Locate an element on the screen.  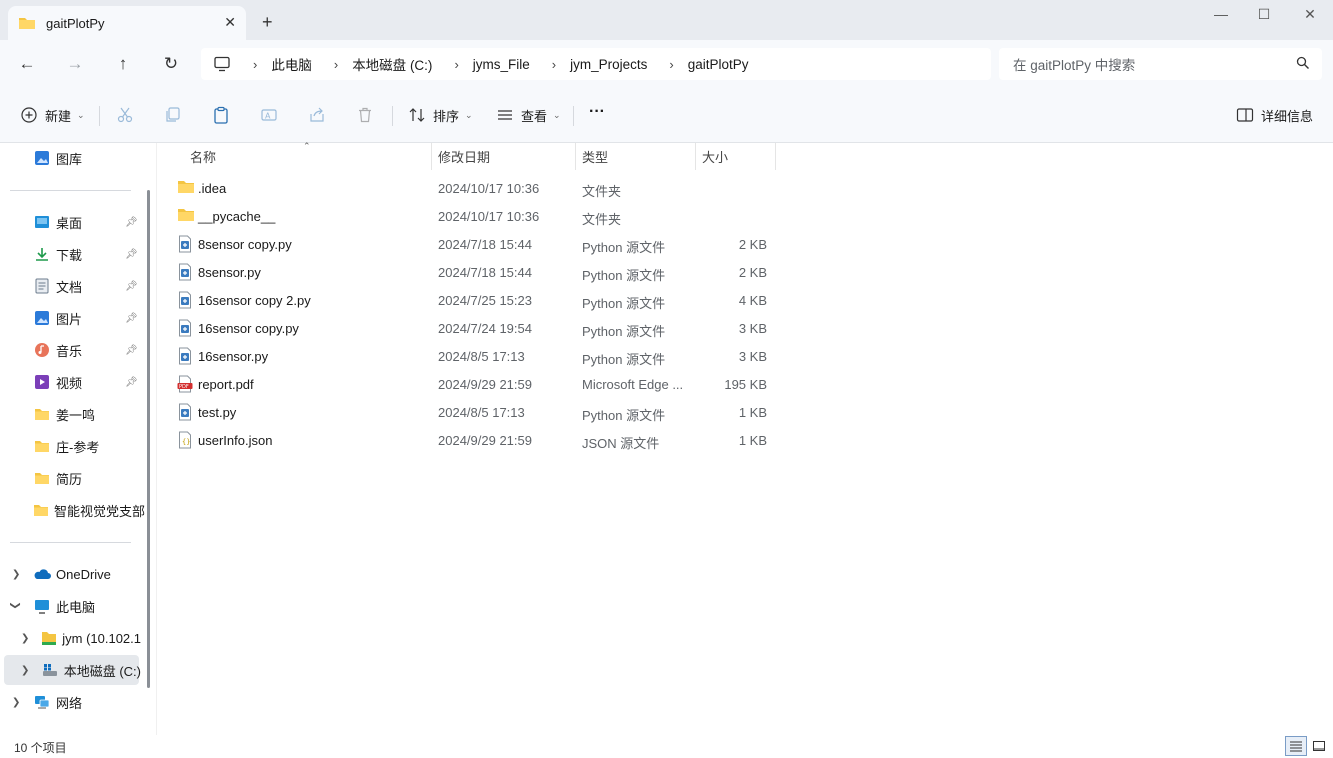
toolbar-divider is located at coordinates (99, 116).